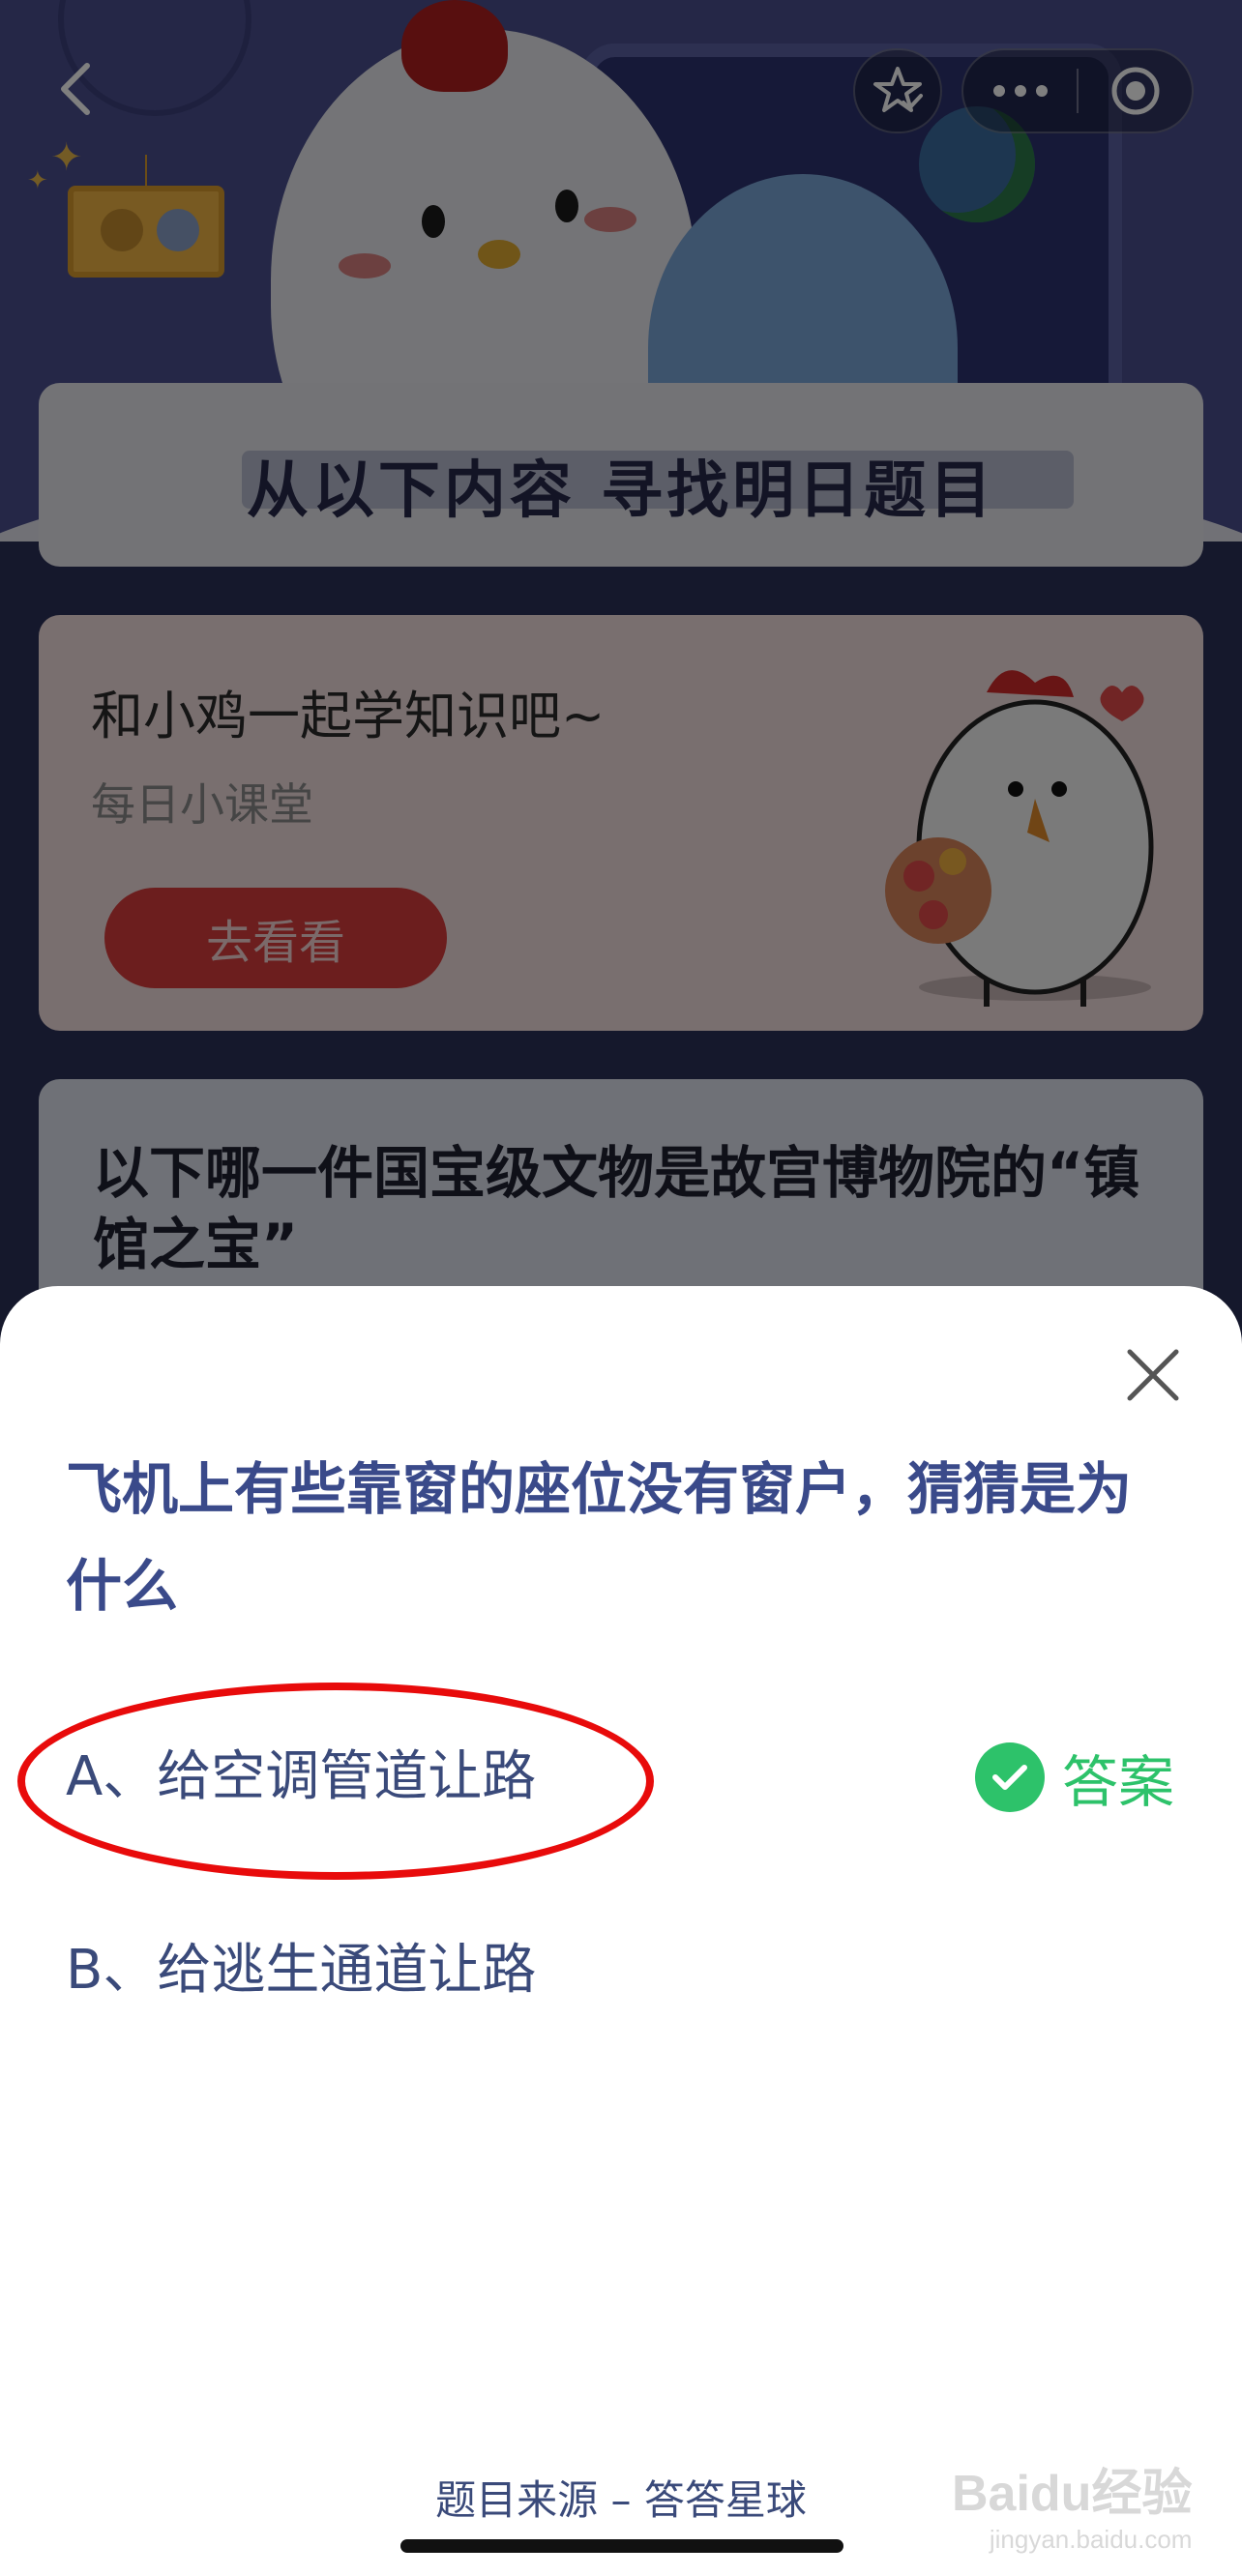  What do you see at coordinates (1091, 2539) in the screenshot?
I see `watermark-url: jingyan.baidu.com` at bounding box center [1091, 2539].